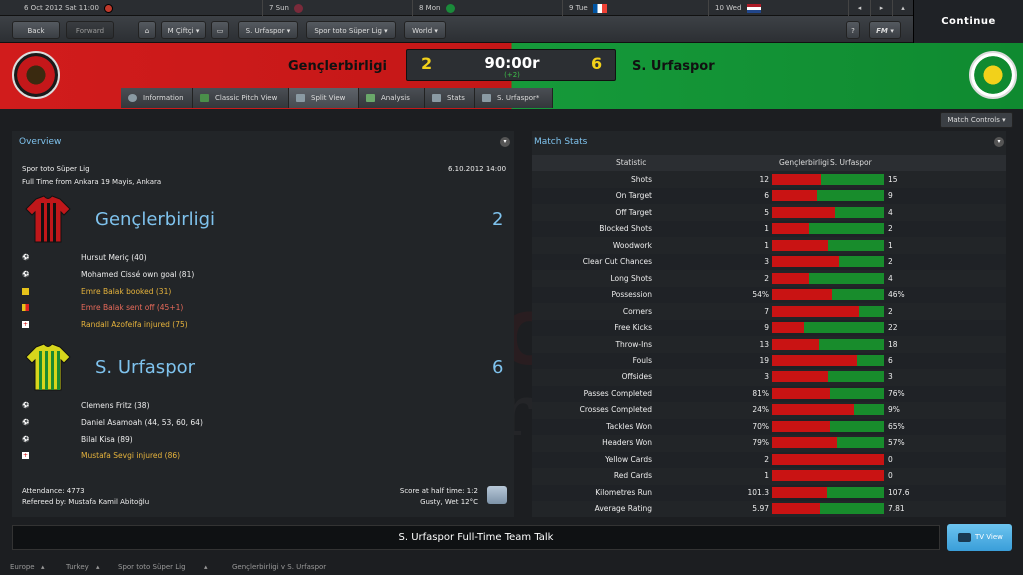  Describe the element at coordinates (337, 8) in the screenshot. I see `calendar-day-1: 7 Sun` at that location.